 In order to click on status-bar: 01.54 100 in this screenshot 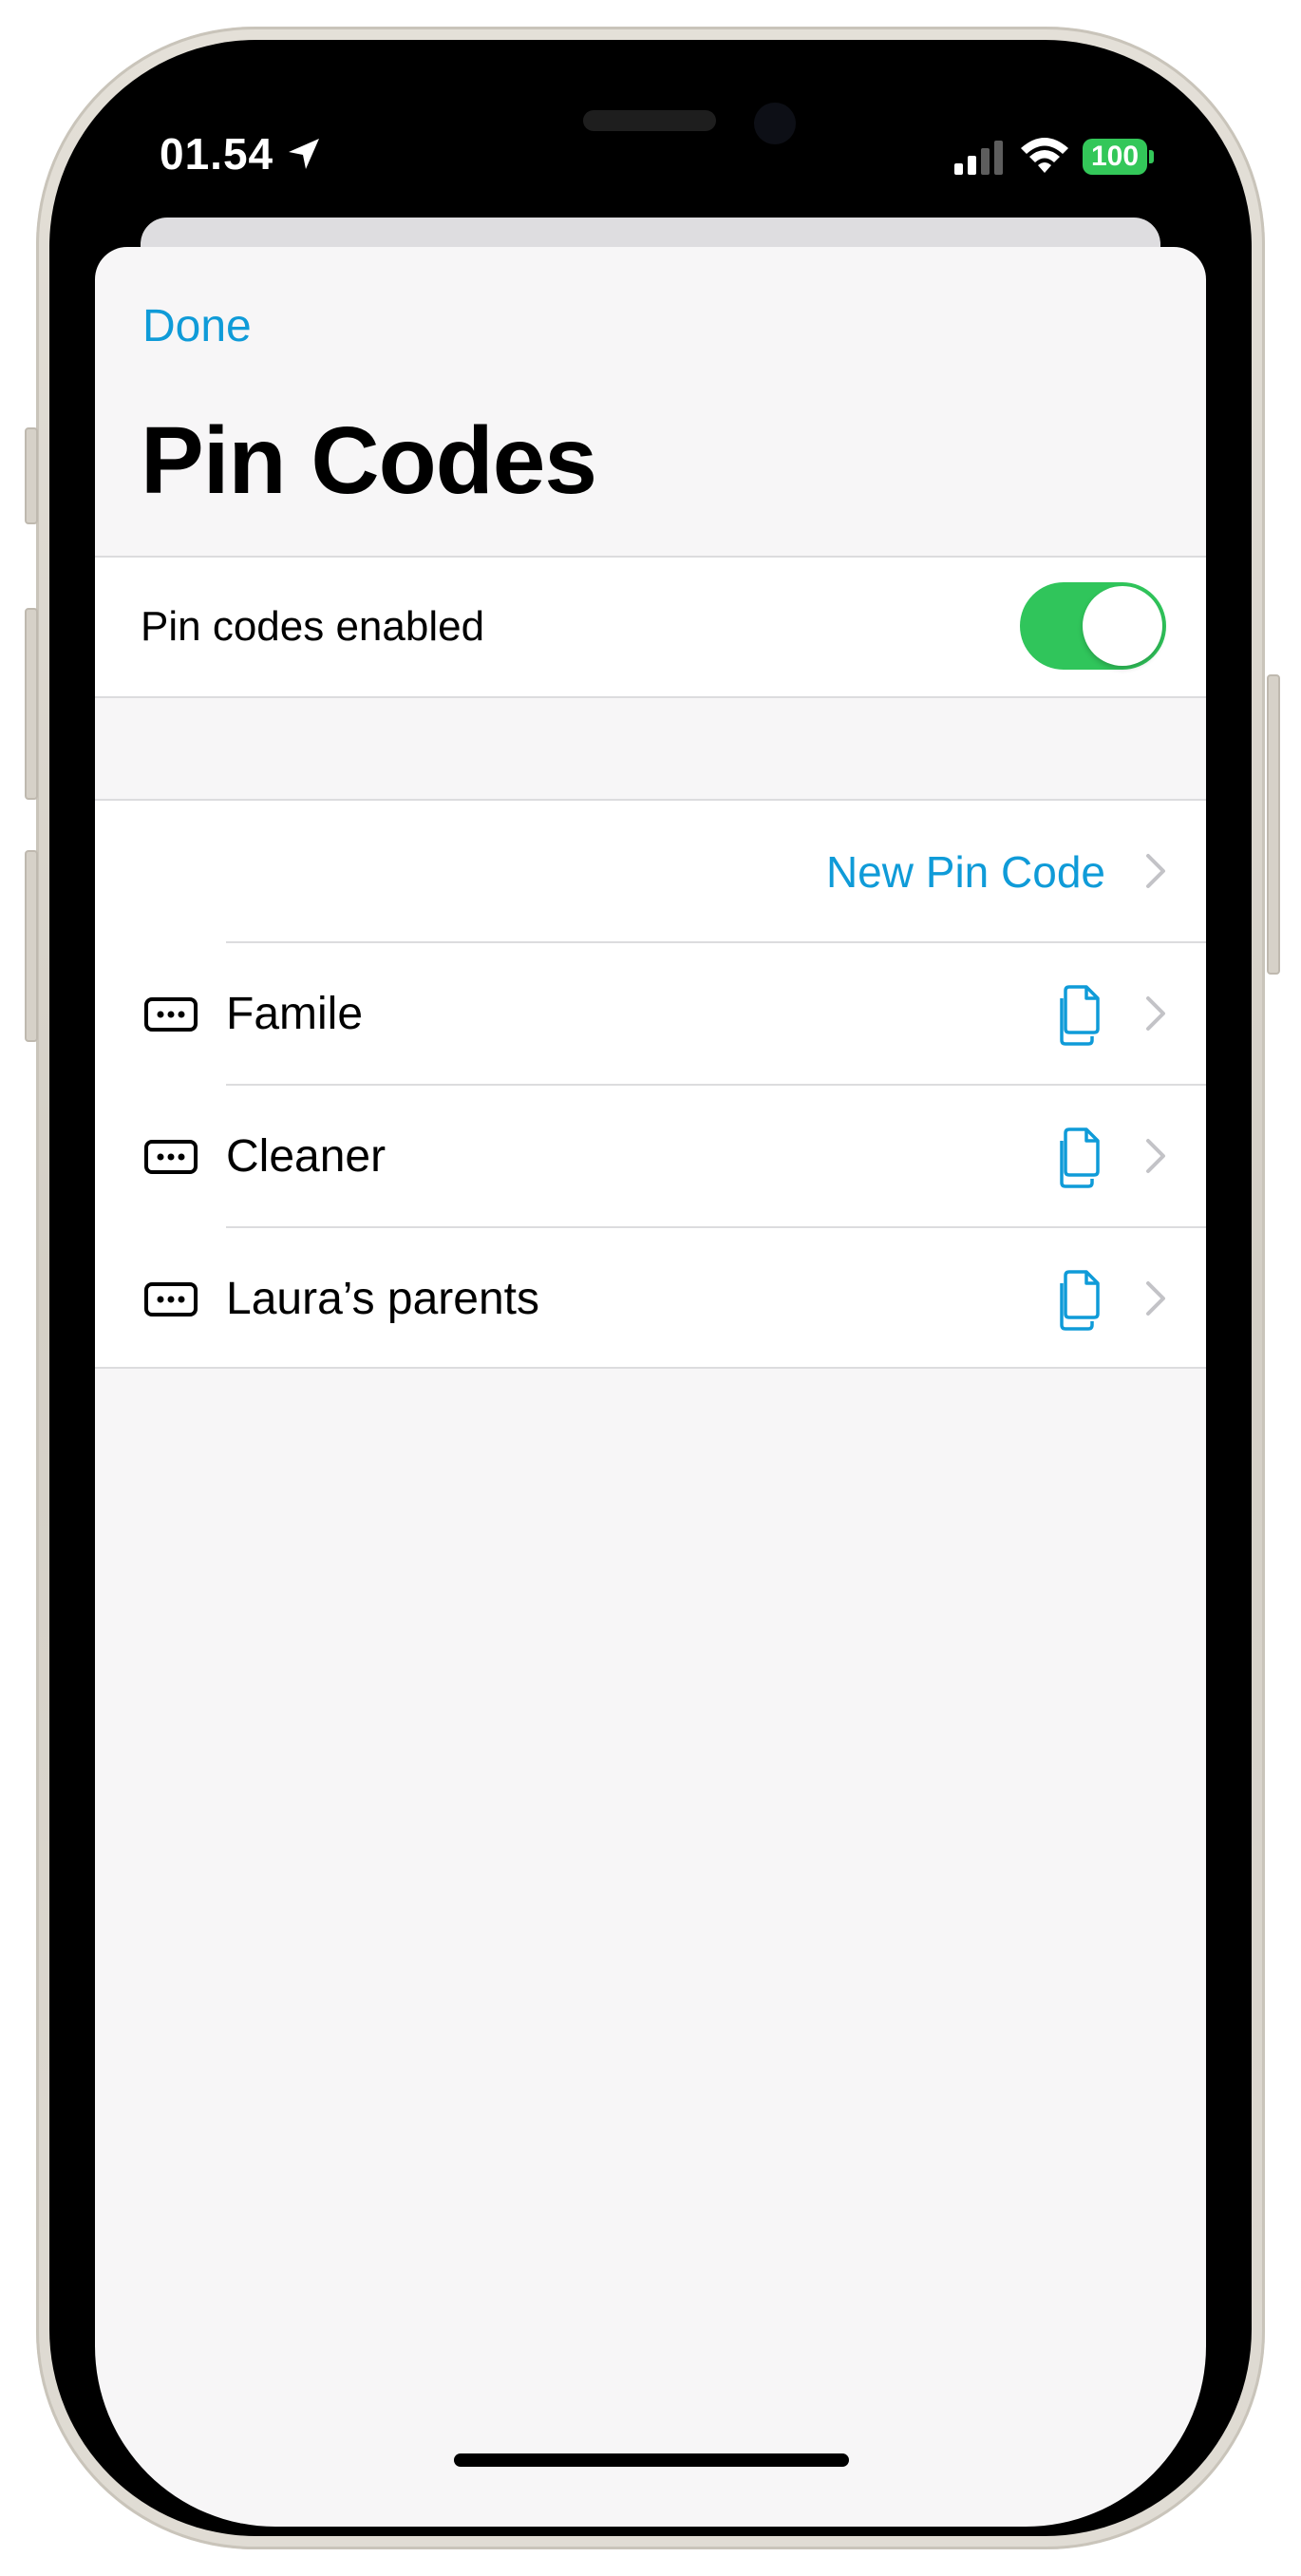, I will do `click(650, 109)`.